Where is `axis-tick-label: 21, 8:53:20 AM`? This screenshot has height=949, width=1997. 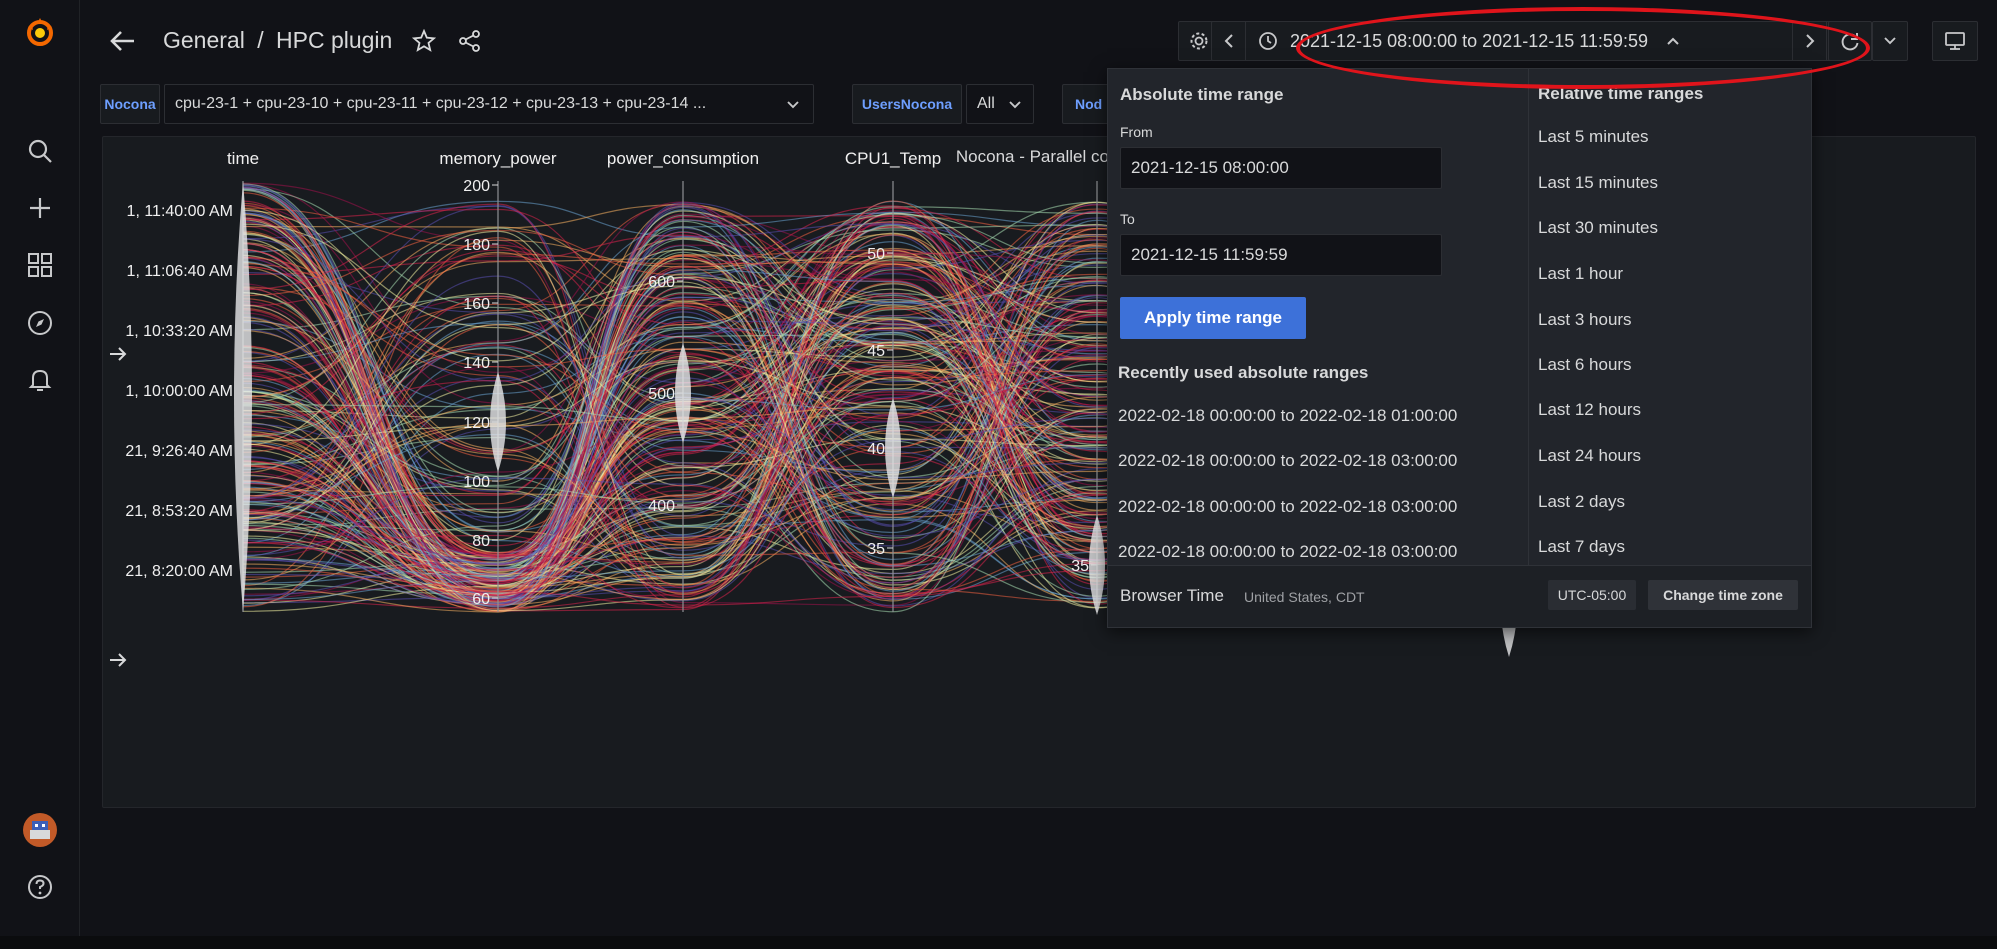
axis-tick-label: 21, 8:53:20 AM is located at coordinates (179, 511).